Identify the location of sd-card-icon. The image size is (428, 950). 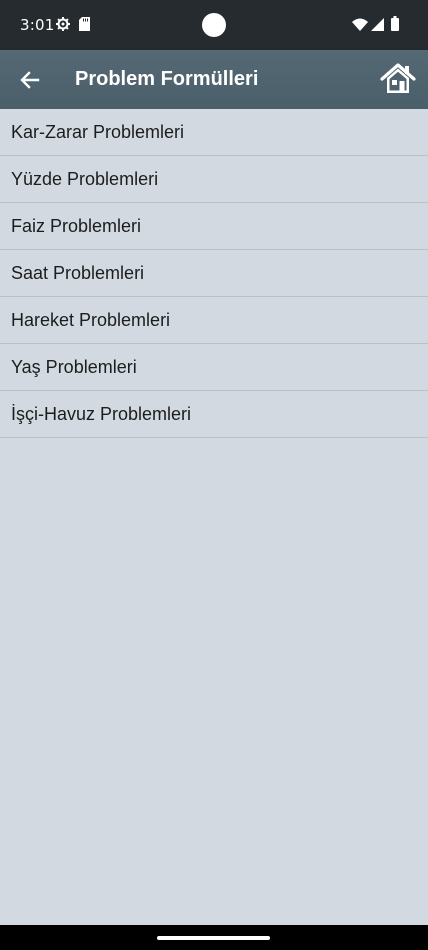
(84, 24).